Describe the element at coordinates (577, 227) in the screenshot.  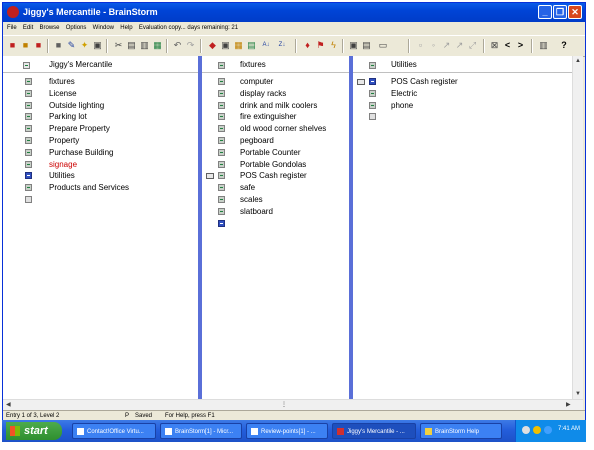
I see `vertical-scrollbar: ▲ ▼` at that location.